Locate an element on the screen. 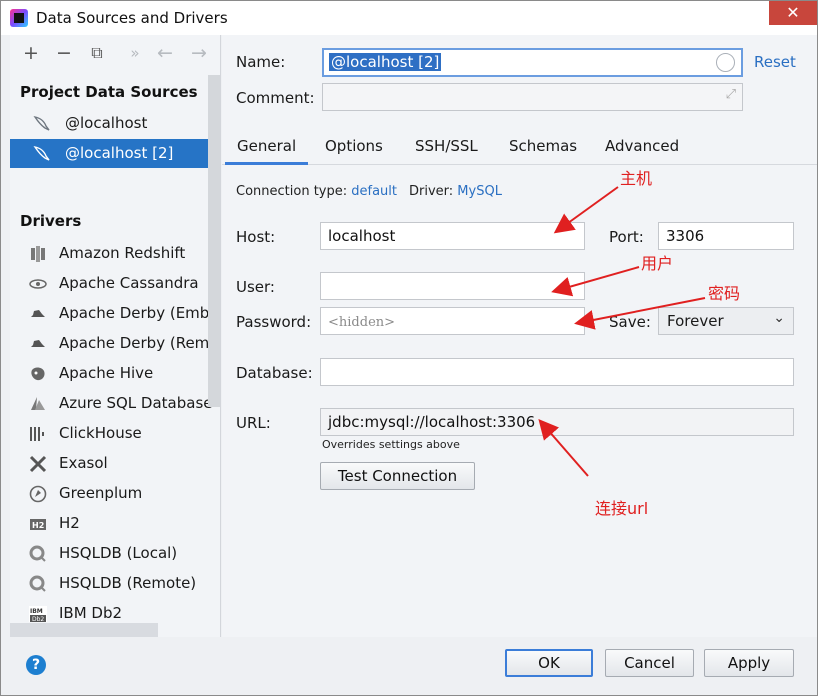 Image resolution: width=818 pixels, height=696 pixels. connection-type: Connection type: default is located at coordinates (316, 191).